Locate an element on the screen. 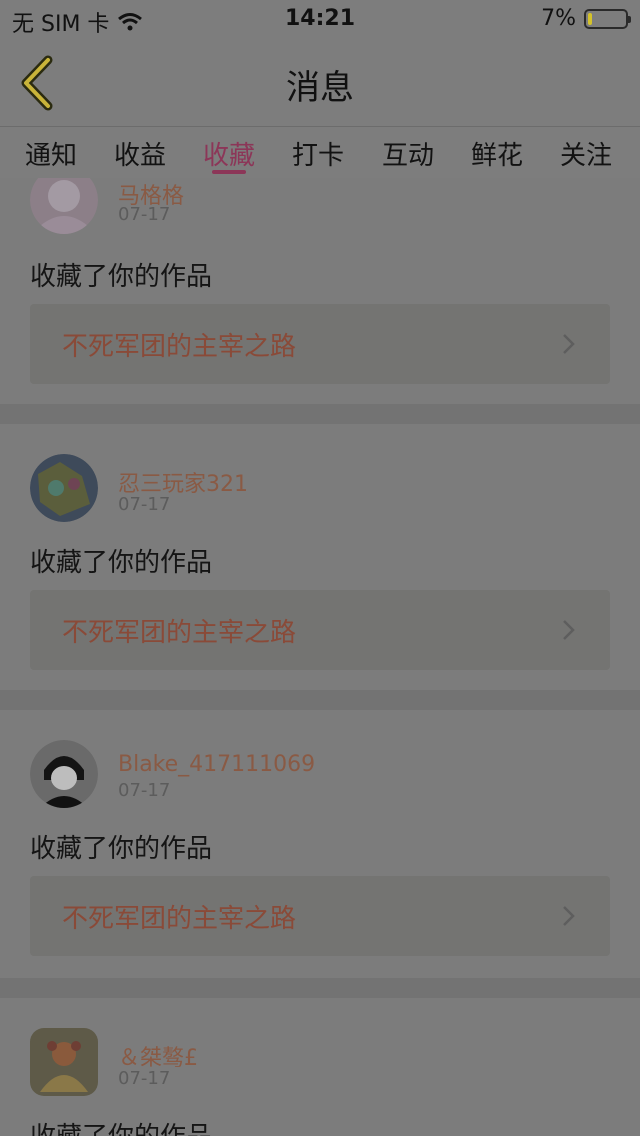  tab-checkin: 打卡 is located at coordinates (318, 153).